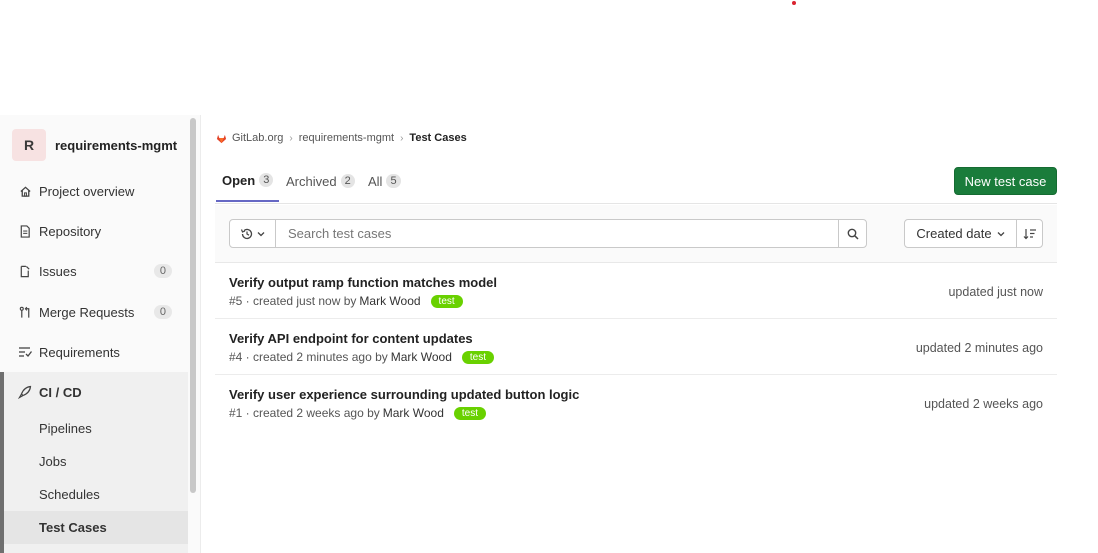  What do you see at coordinates (96, 527) in the screenshot?
I see `sidebar-subitem-test-cases: Test Cases` at bounding box center [96, 527].